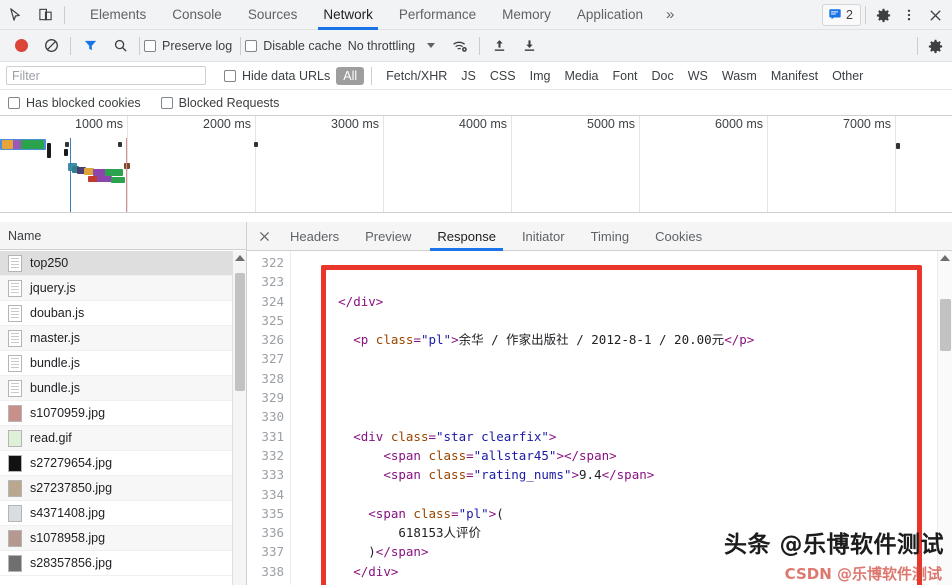  Describe the element at coordinates (610, 15) in the screenshot. I see `tab-application: Application` at that location.